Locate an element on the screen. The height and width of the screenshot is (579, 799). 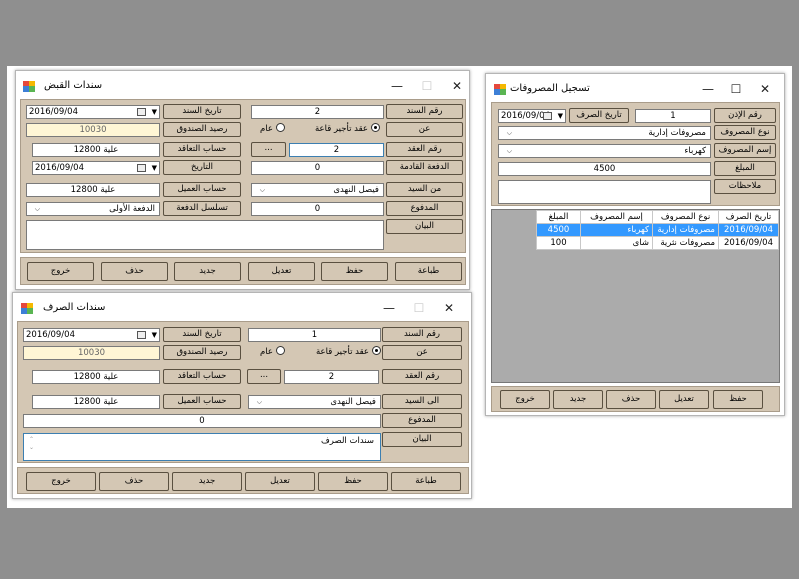
button-panel: طباعة حفظ تعديل جديد حذف خروج is located at coordinates (243, 271).